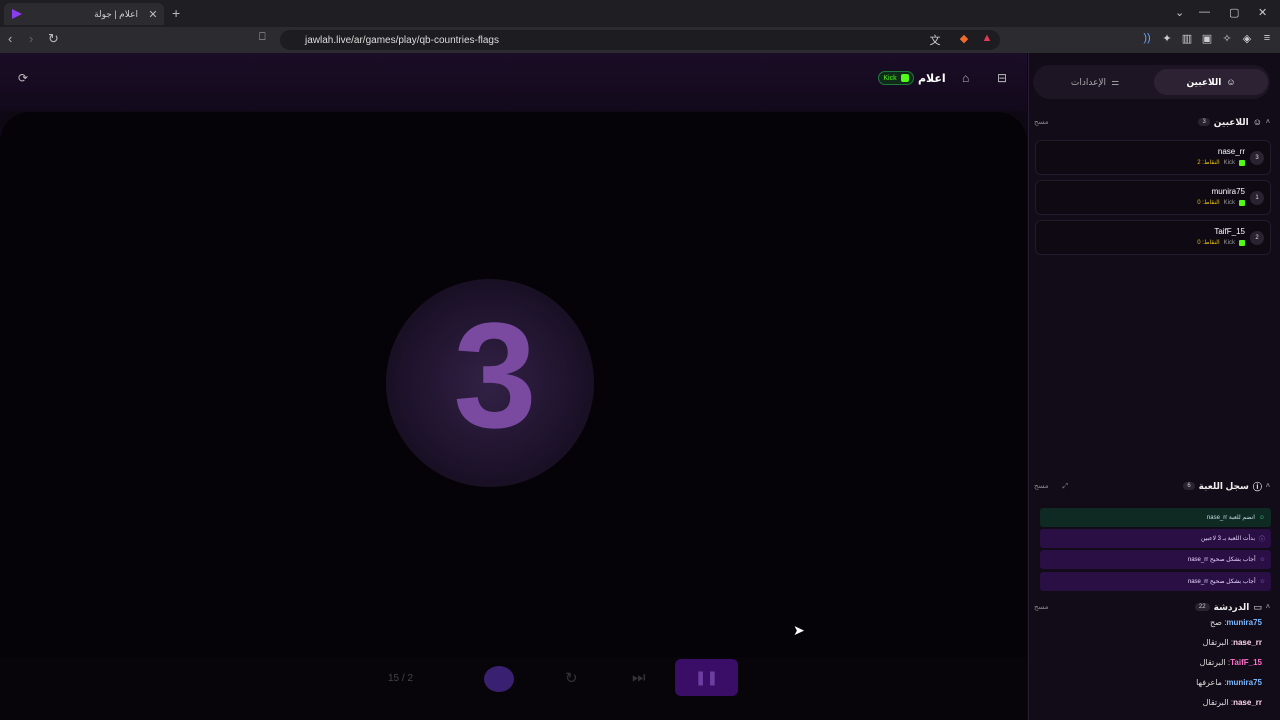 The image size is (1280, 720). I want to click on player-name: TaifF_15, so click(1229, 231).